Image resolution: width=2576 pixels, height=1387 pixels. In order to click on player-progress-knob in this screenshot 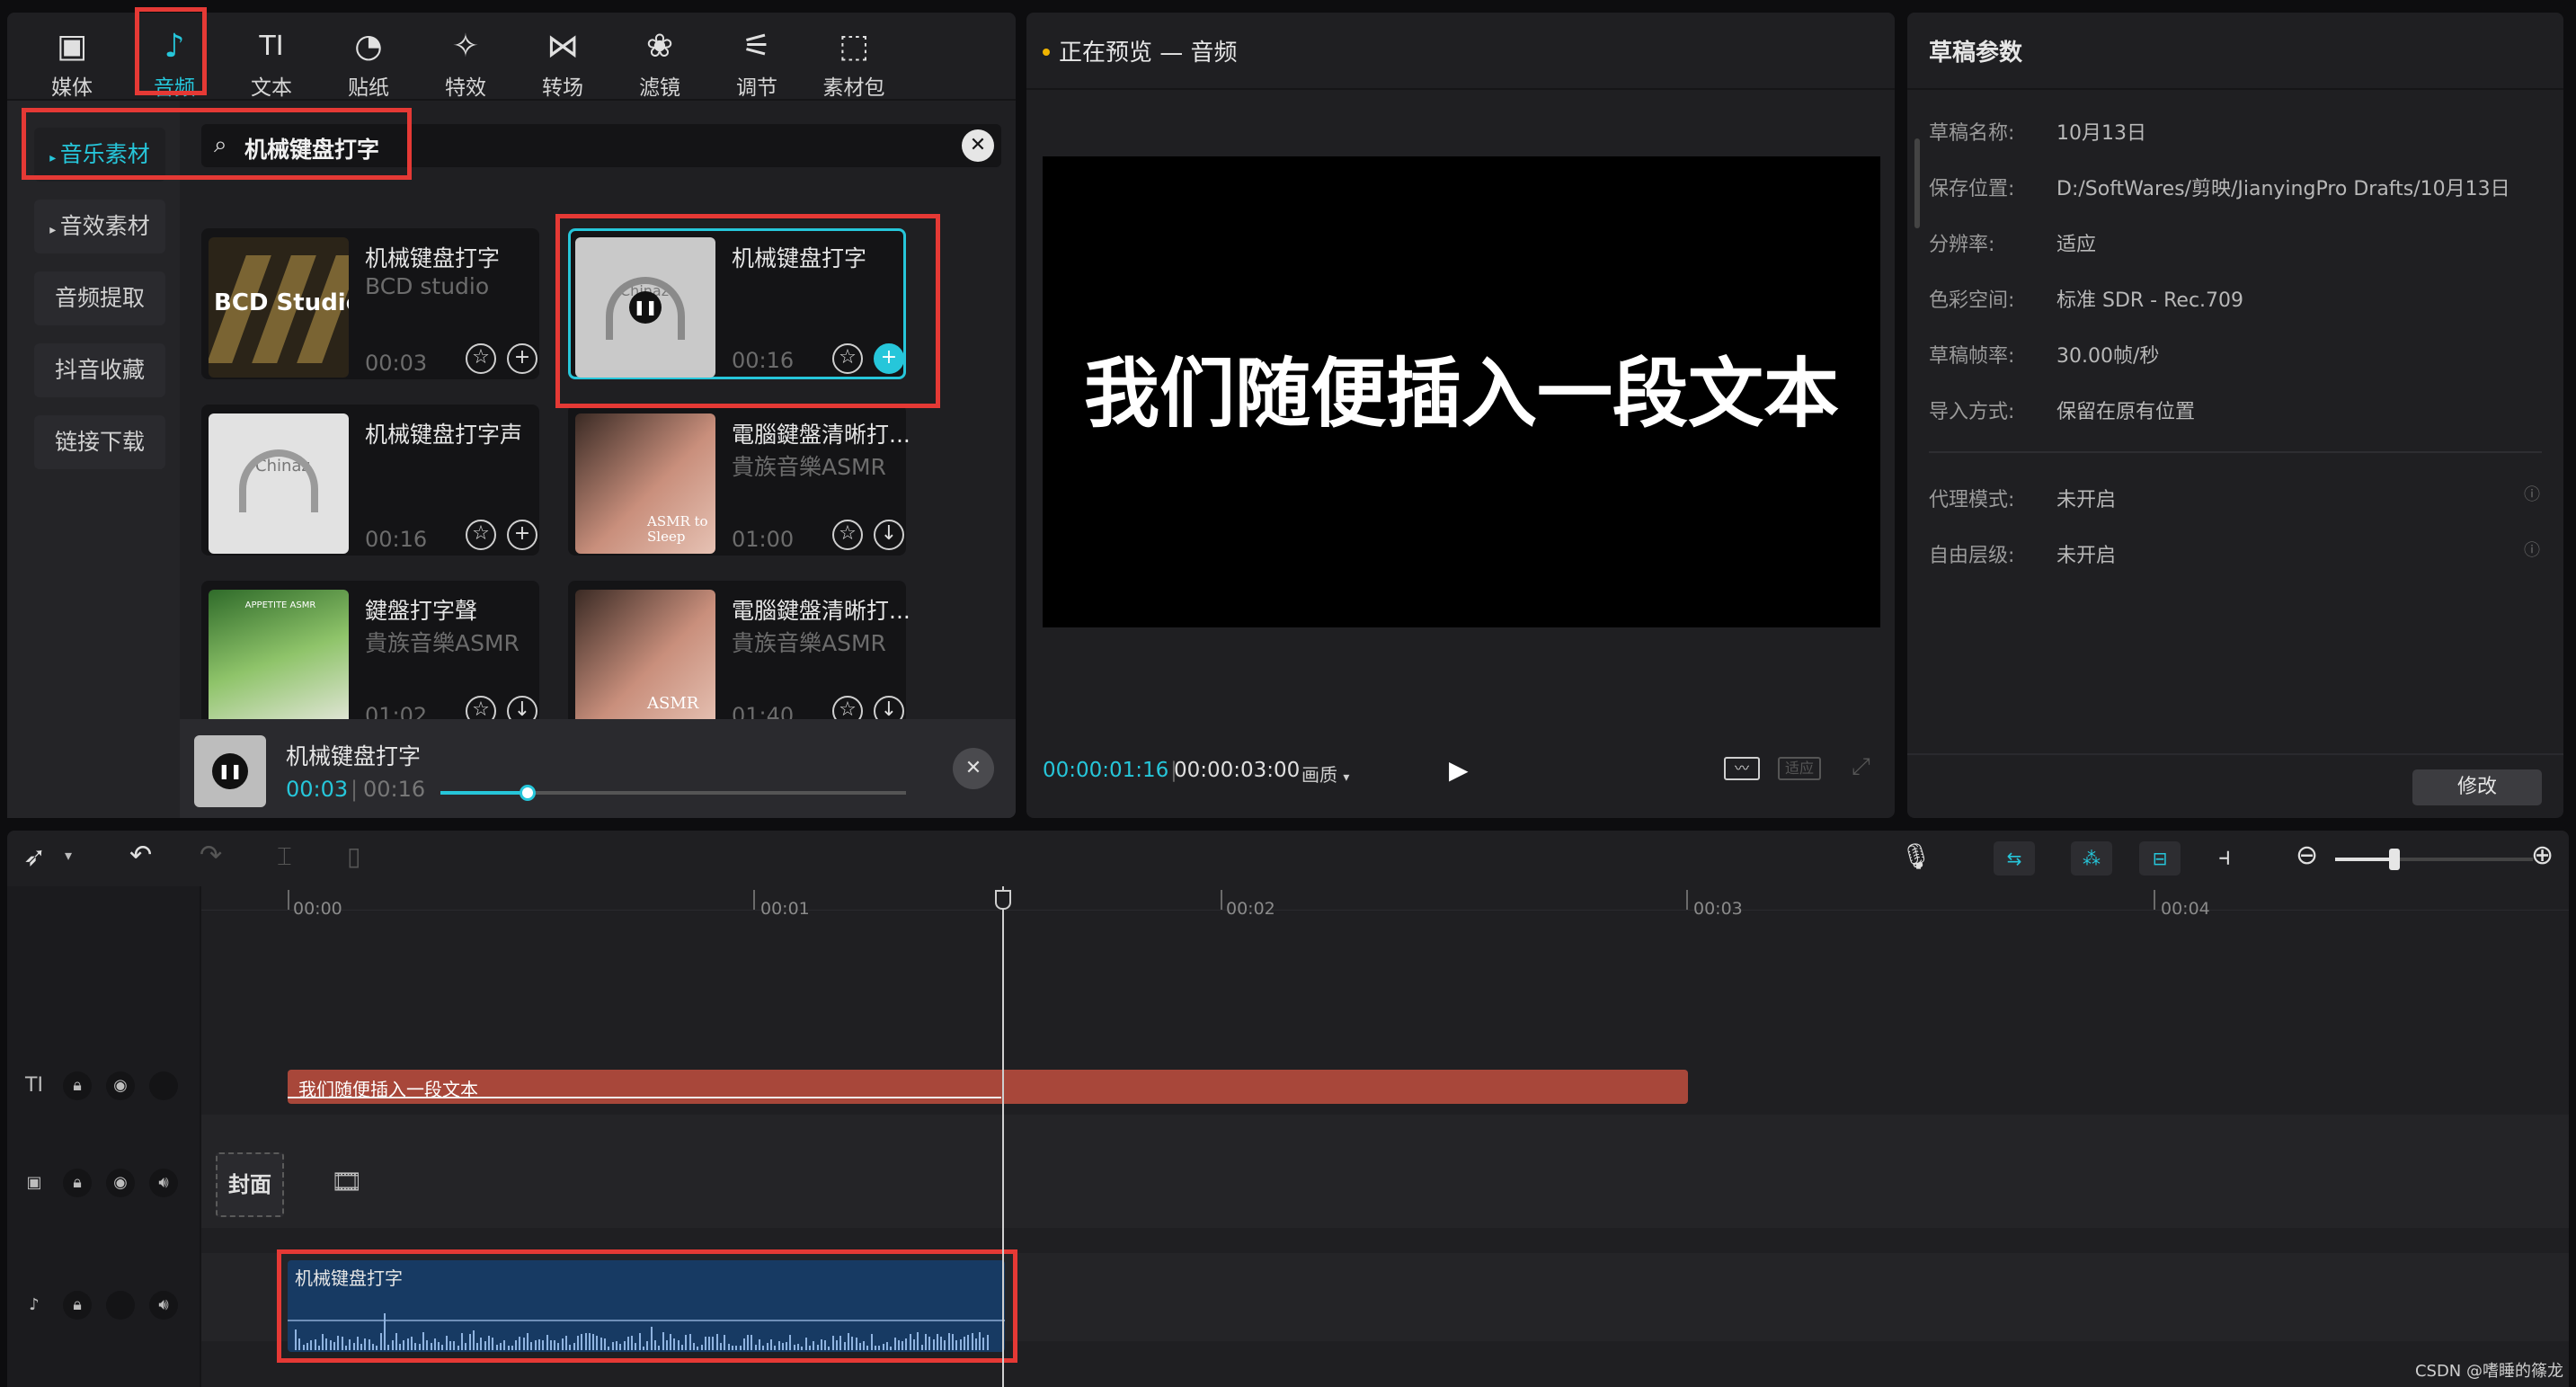, I will do `click(528, 793)`.